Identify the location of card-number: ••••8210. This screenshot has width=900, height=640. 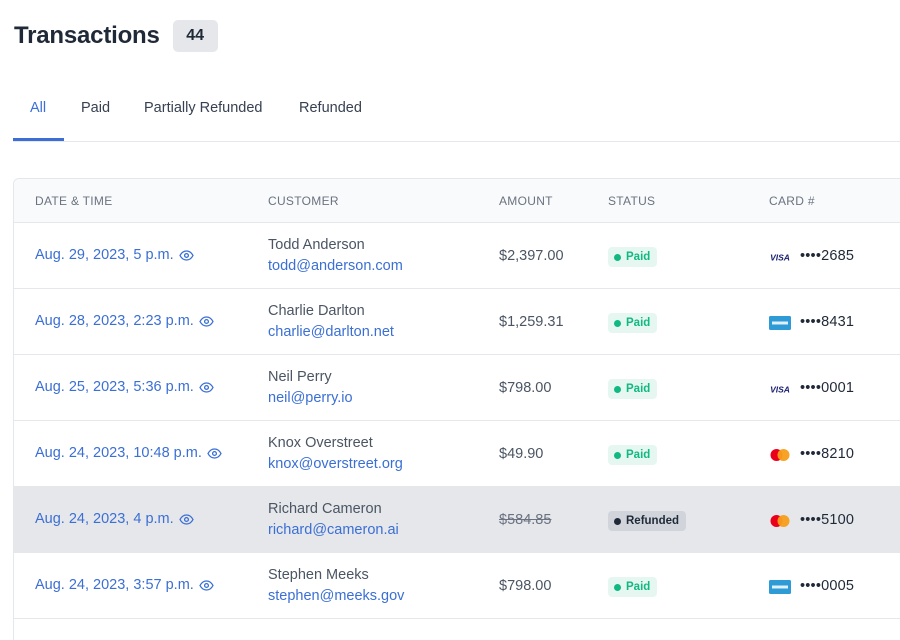
(827, 454).